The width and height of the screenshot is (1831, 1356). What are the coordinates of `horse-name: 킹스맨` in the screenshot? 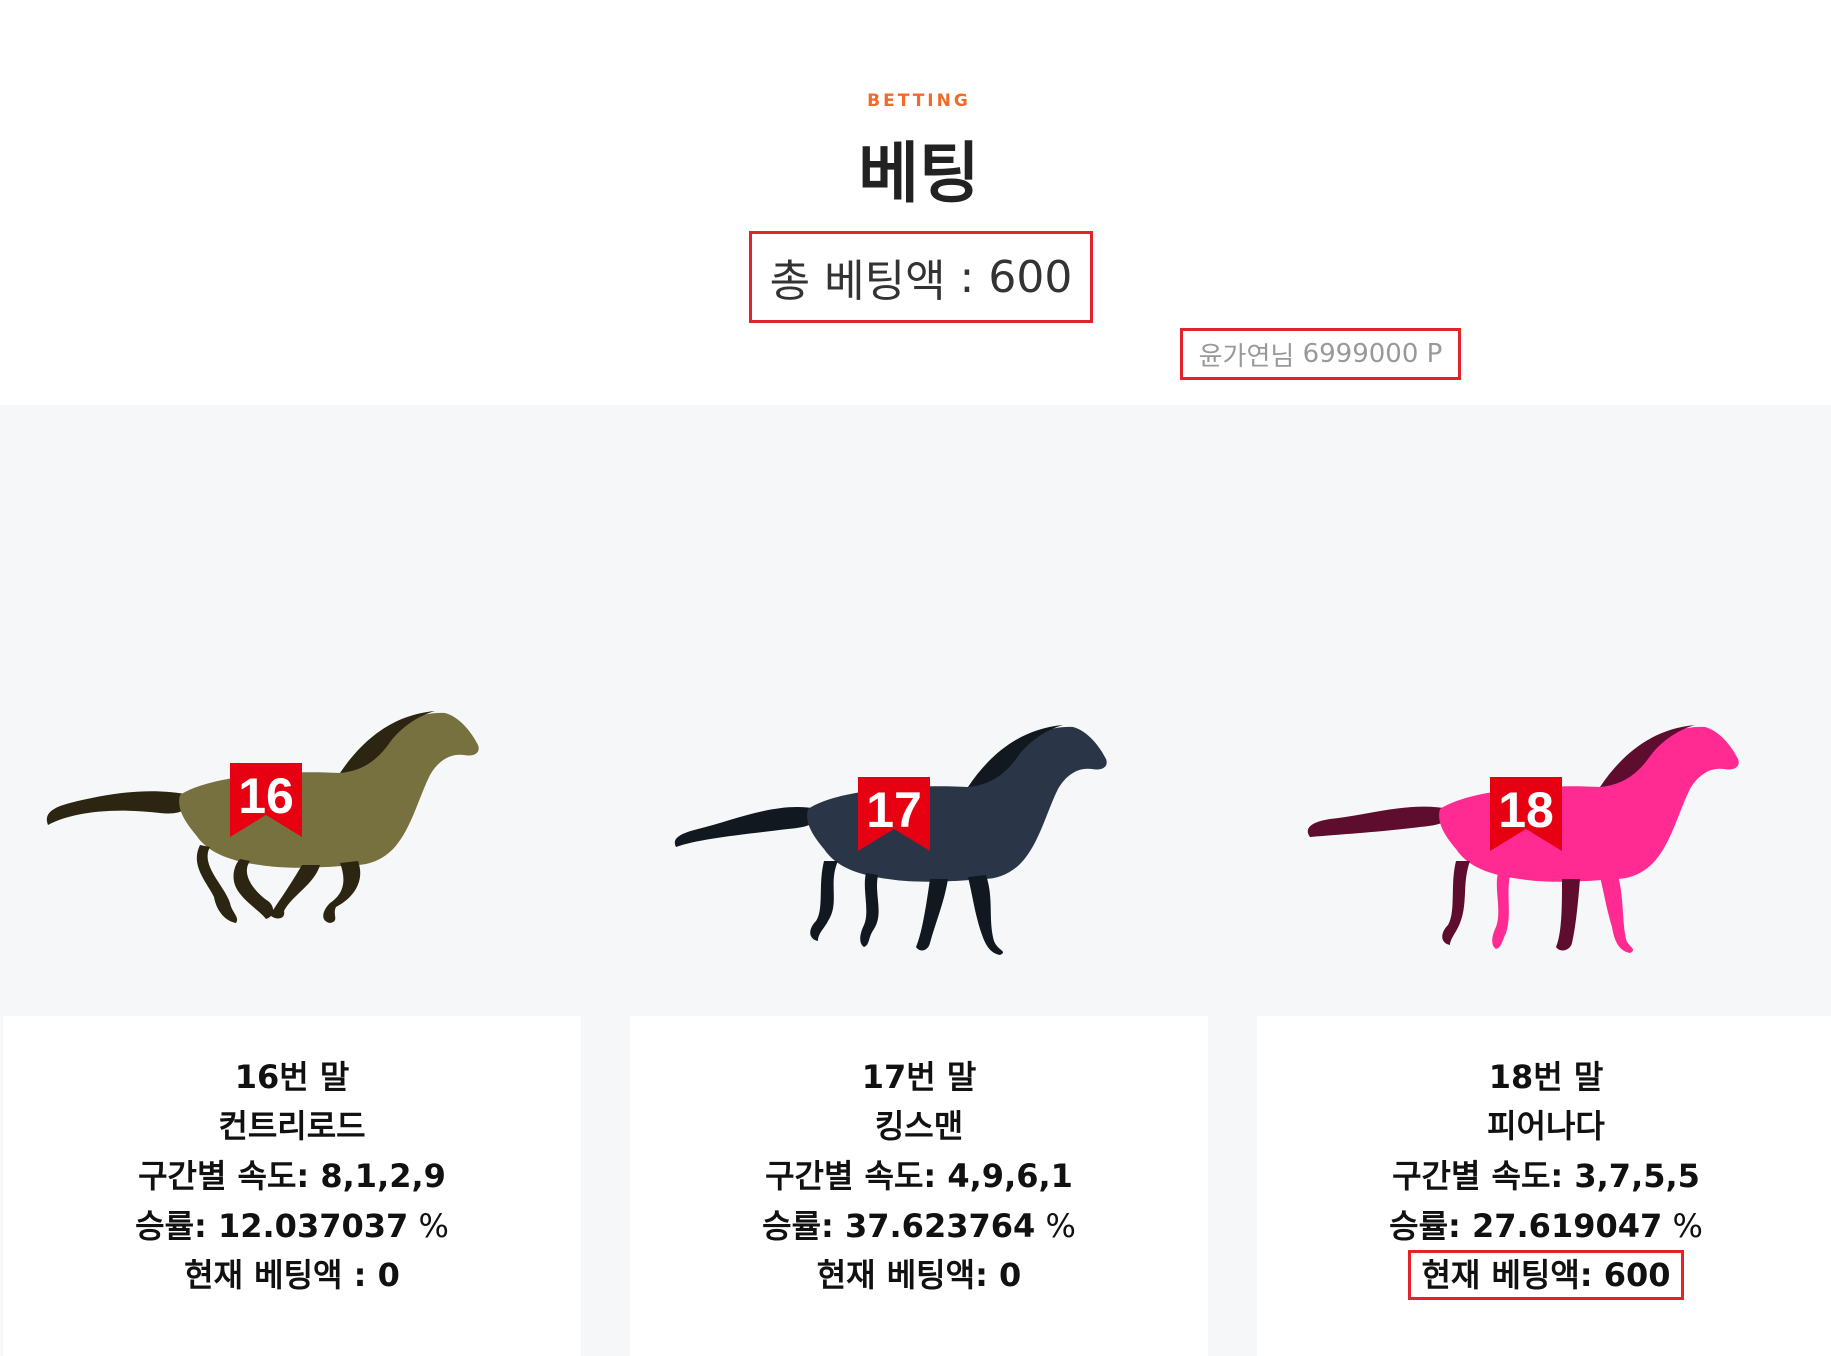 It's located at (919, 1126).